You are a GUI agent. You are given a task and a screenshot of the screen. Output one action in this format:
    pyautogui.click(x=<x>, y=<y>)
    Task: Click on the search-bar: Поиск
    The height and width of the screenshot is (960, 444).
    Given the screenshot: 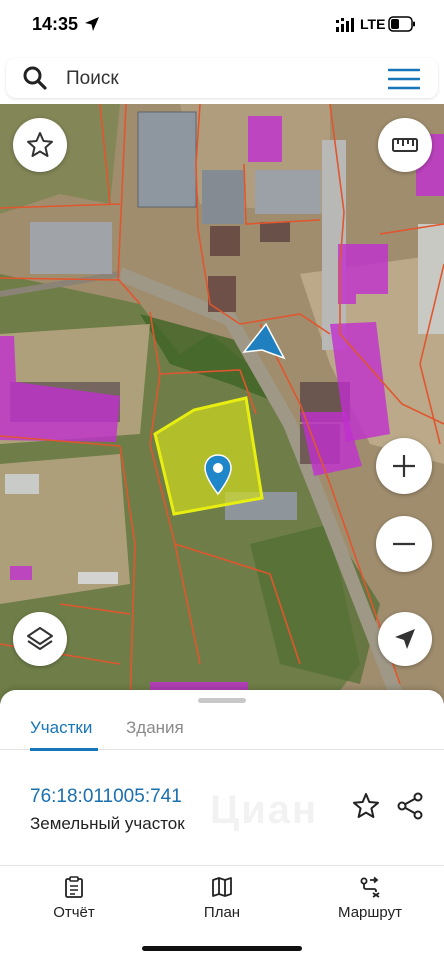 What is the action you would take?
    pyautogui.click(x=222, y=78)
    